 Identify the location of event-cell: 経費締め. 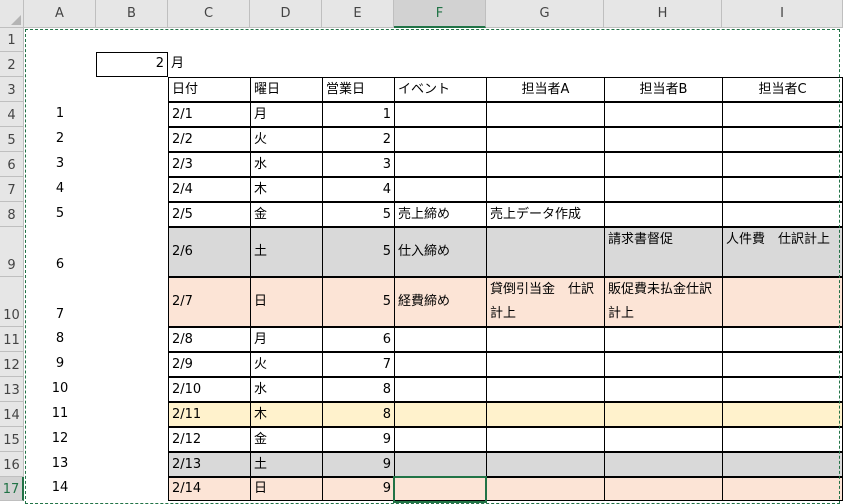
(440, 302).